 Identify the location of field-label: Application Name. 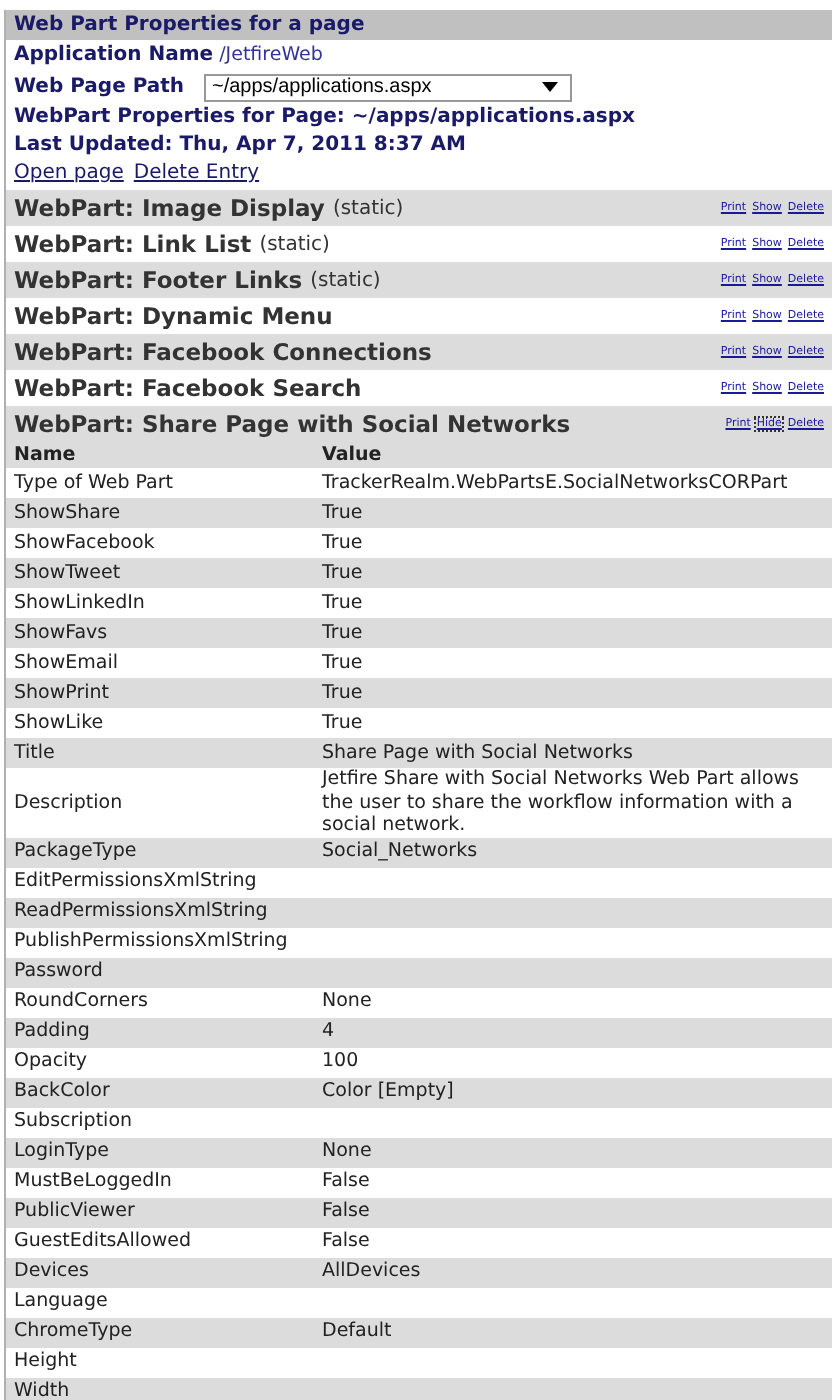
(114, 55).